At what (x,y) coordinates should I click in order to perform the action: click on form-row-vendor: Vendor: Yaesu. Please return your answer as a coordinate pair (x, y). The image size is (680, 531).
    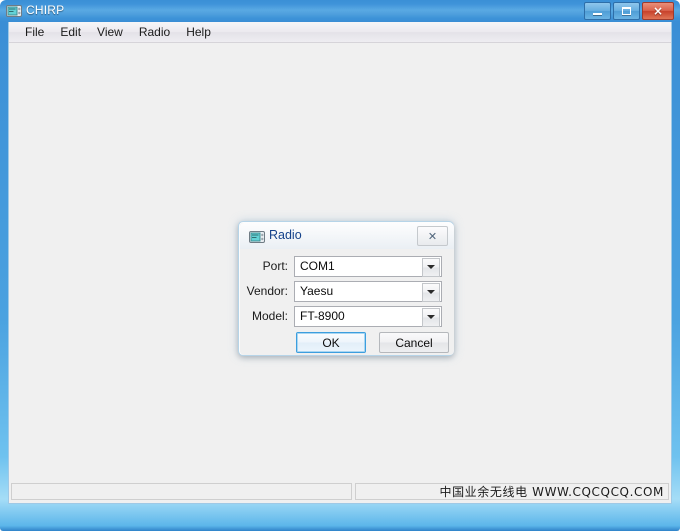
    Looking at the image, I should click on (347, 291).